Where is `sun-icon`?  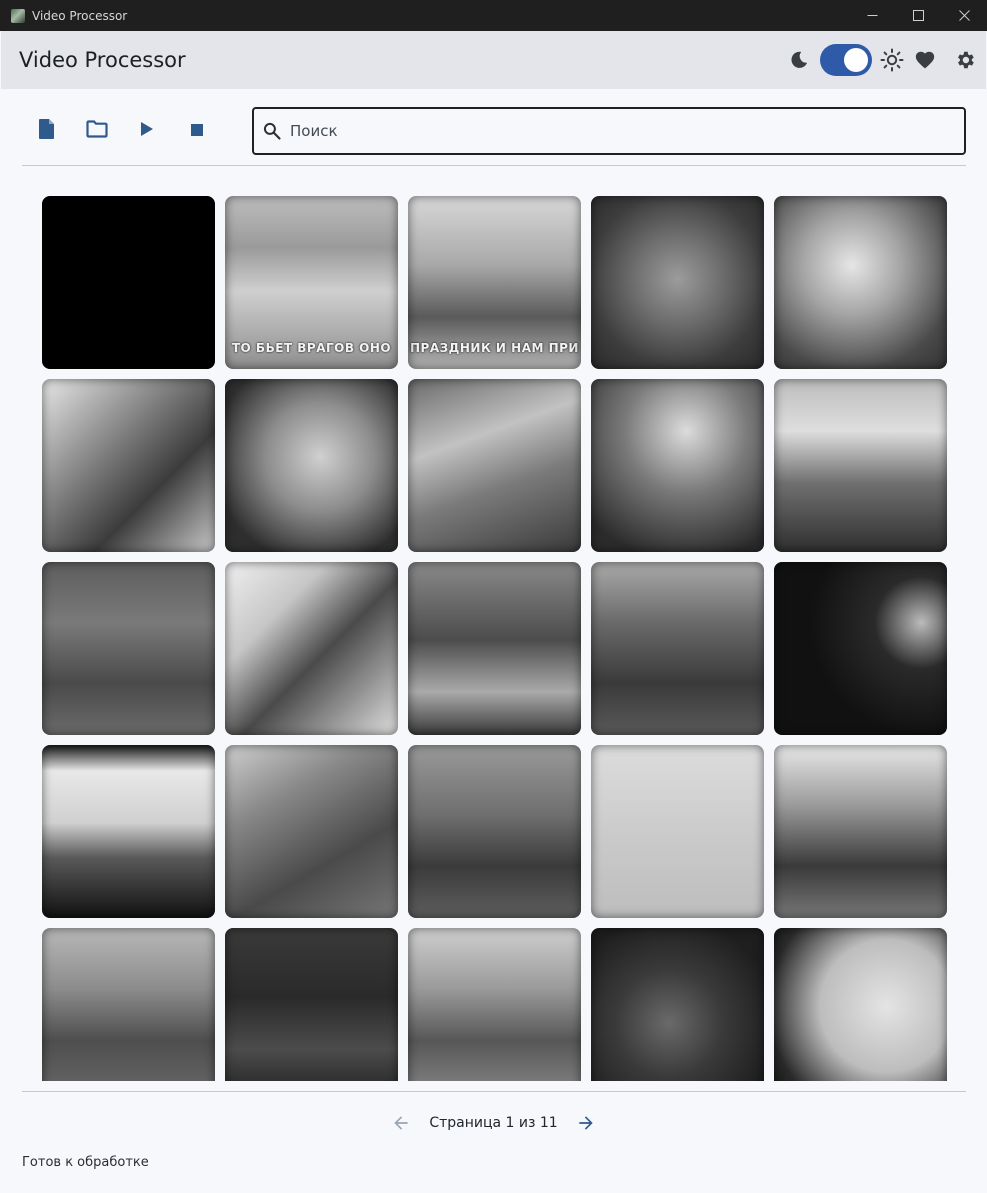
sun-icon is located at coordinates (892, 60).